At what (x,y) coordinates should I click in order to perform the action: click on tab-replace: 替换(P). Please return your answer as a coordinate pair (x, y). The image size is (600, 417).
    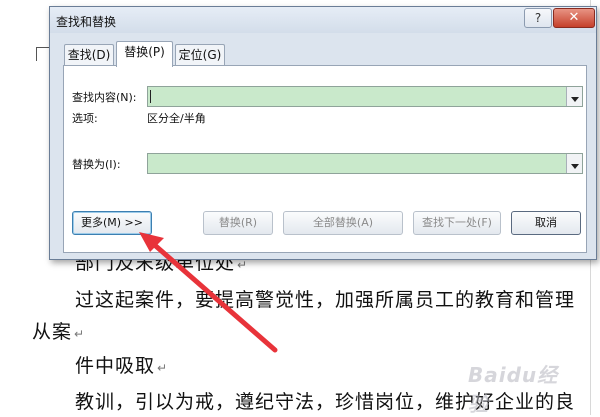
    Looking at the image, I should click on (144, 54).